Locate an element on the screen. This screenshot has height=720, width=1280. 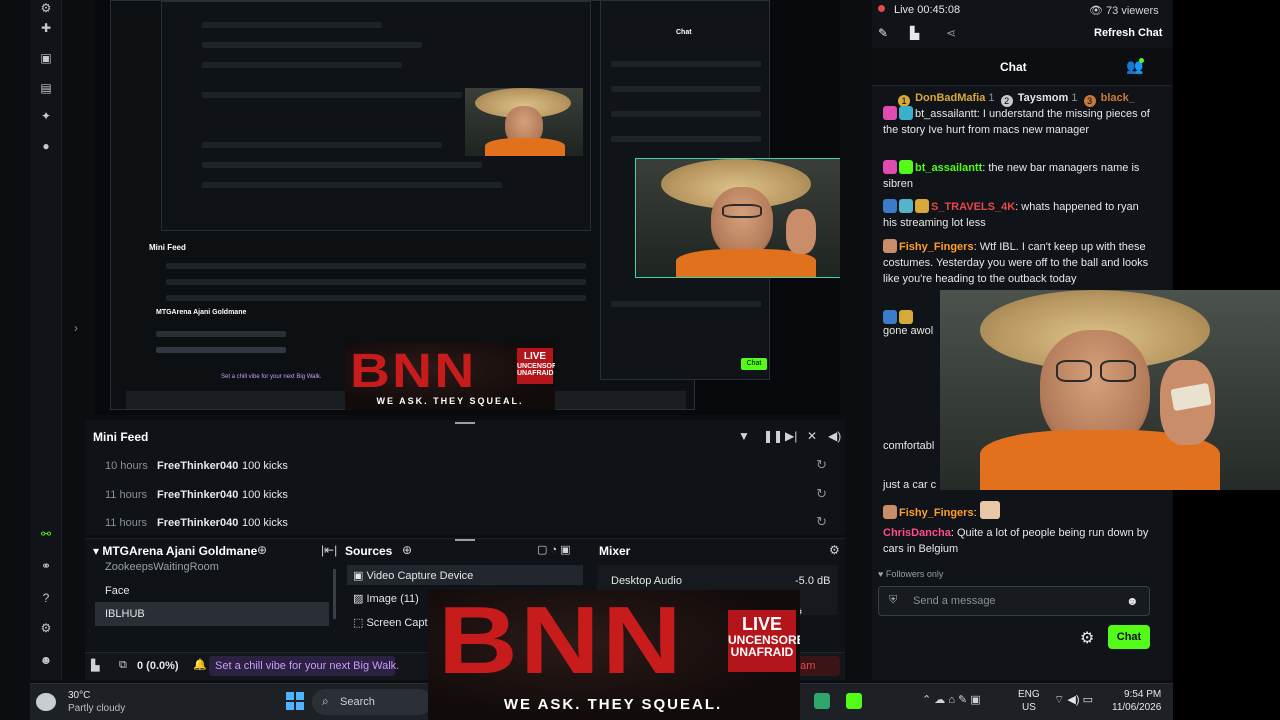
dropped-frames: 0 (0.0%) is located at coordinates (158, 666).